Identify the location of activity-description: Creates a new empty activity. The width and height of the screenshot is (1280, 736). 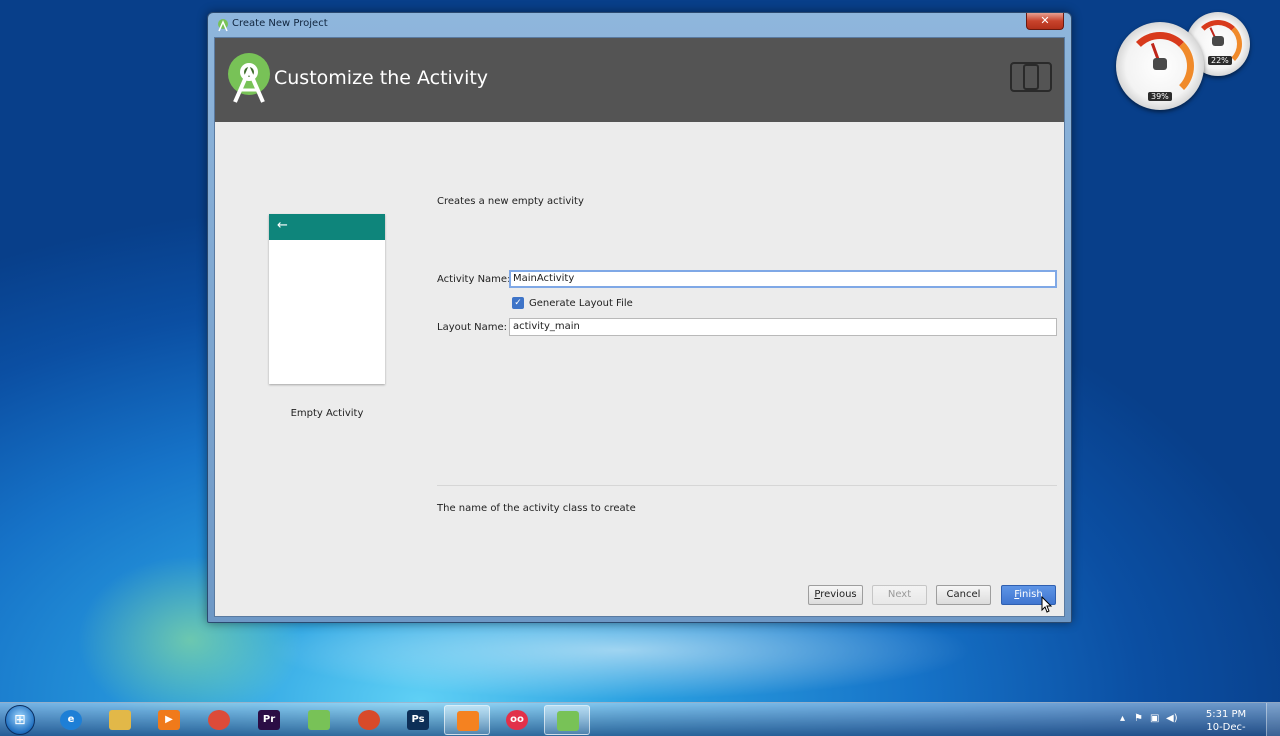
(510, 201).